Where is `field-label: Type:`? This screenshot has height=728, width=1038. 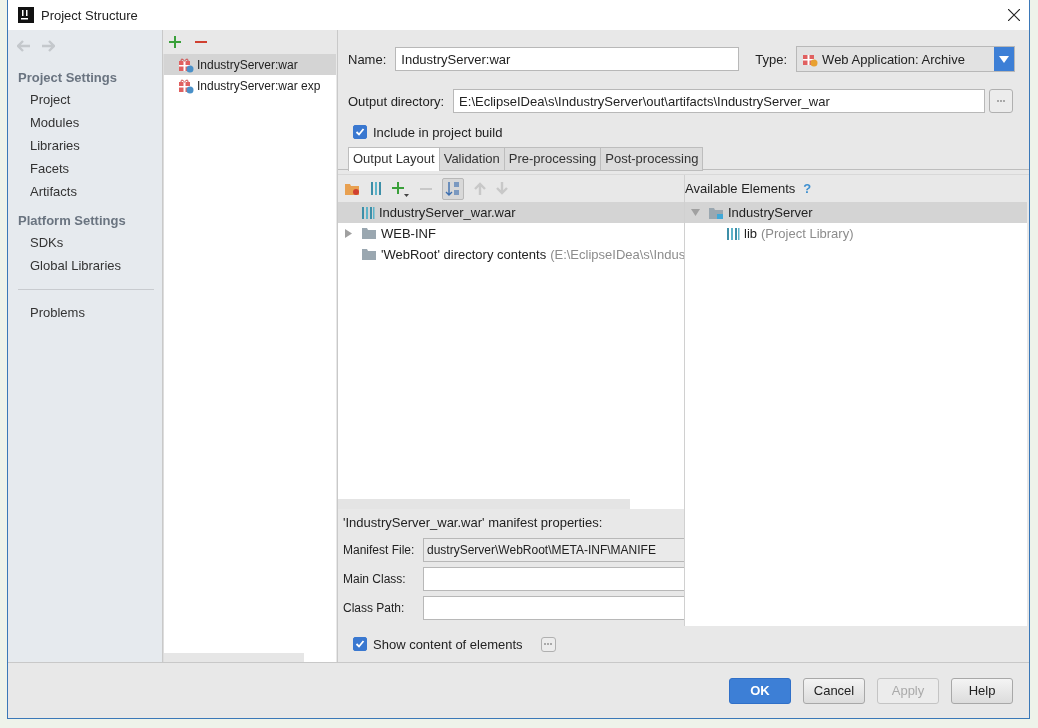 field-label: Type: is located at coordinates (771, 59).